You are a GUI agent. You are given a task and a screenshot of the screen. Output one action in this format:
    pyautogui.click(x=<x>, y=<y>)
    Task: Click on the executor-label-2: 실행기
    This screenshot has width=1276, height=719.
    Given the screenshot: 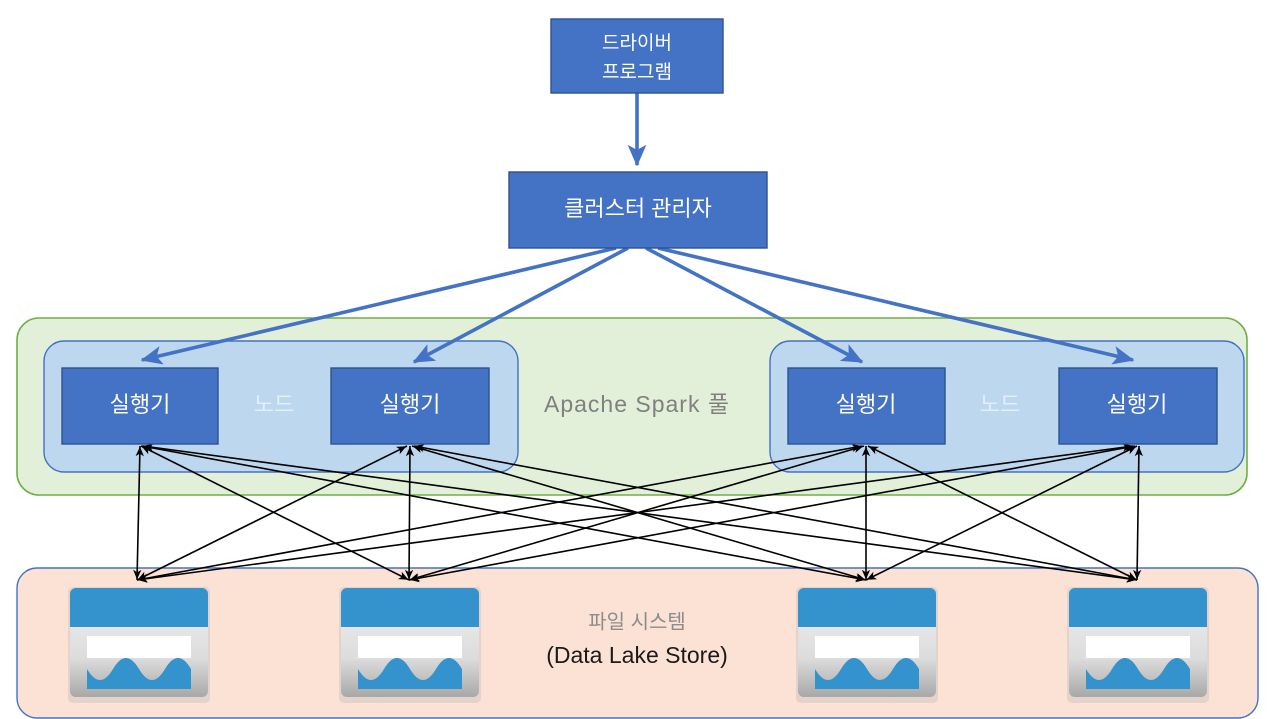 What is the action you would take?
    pyautogui.click(x=410, y=404)
    